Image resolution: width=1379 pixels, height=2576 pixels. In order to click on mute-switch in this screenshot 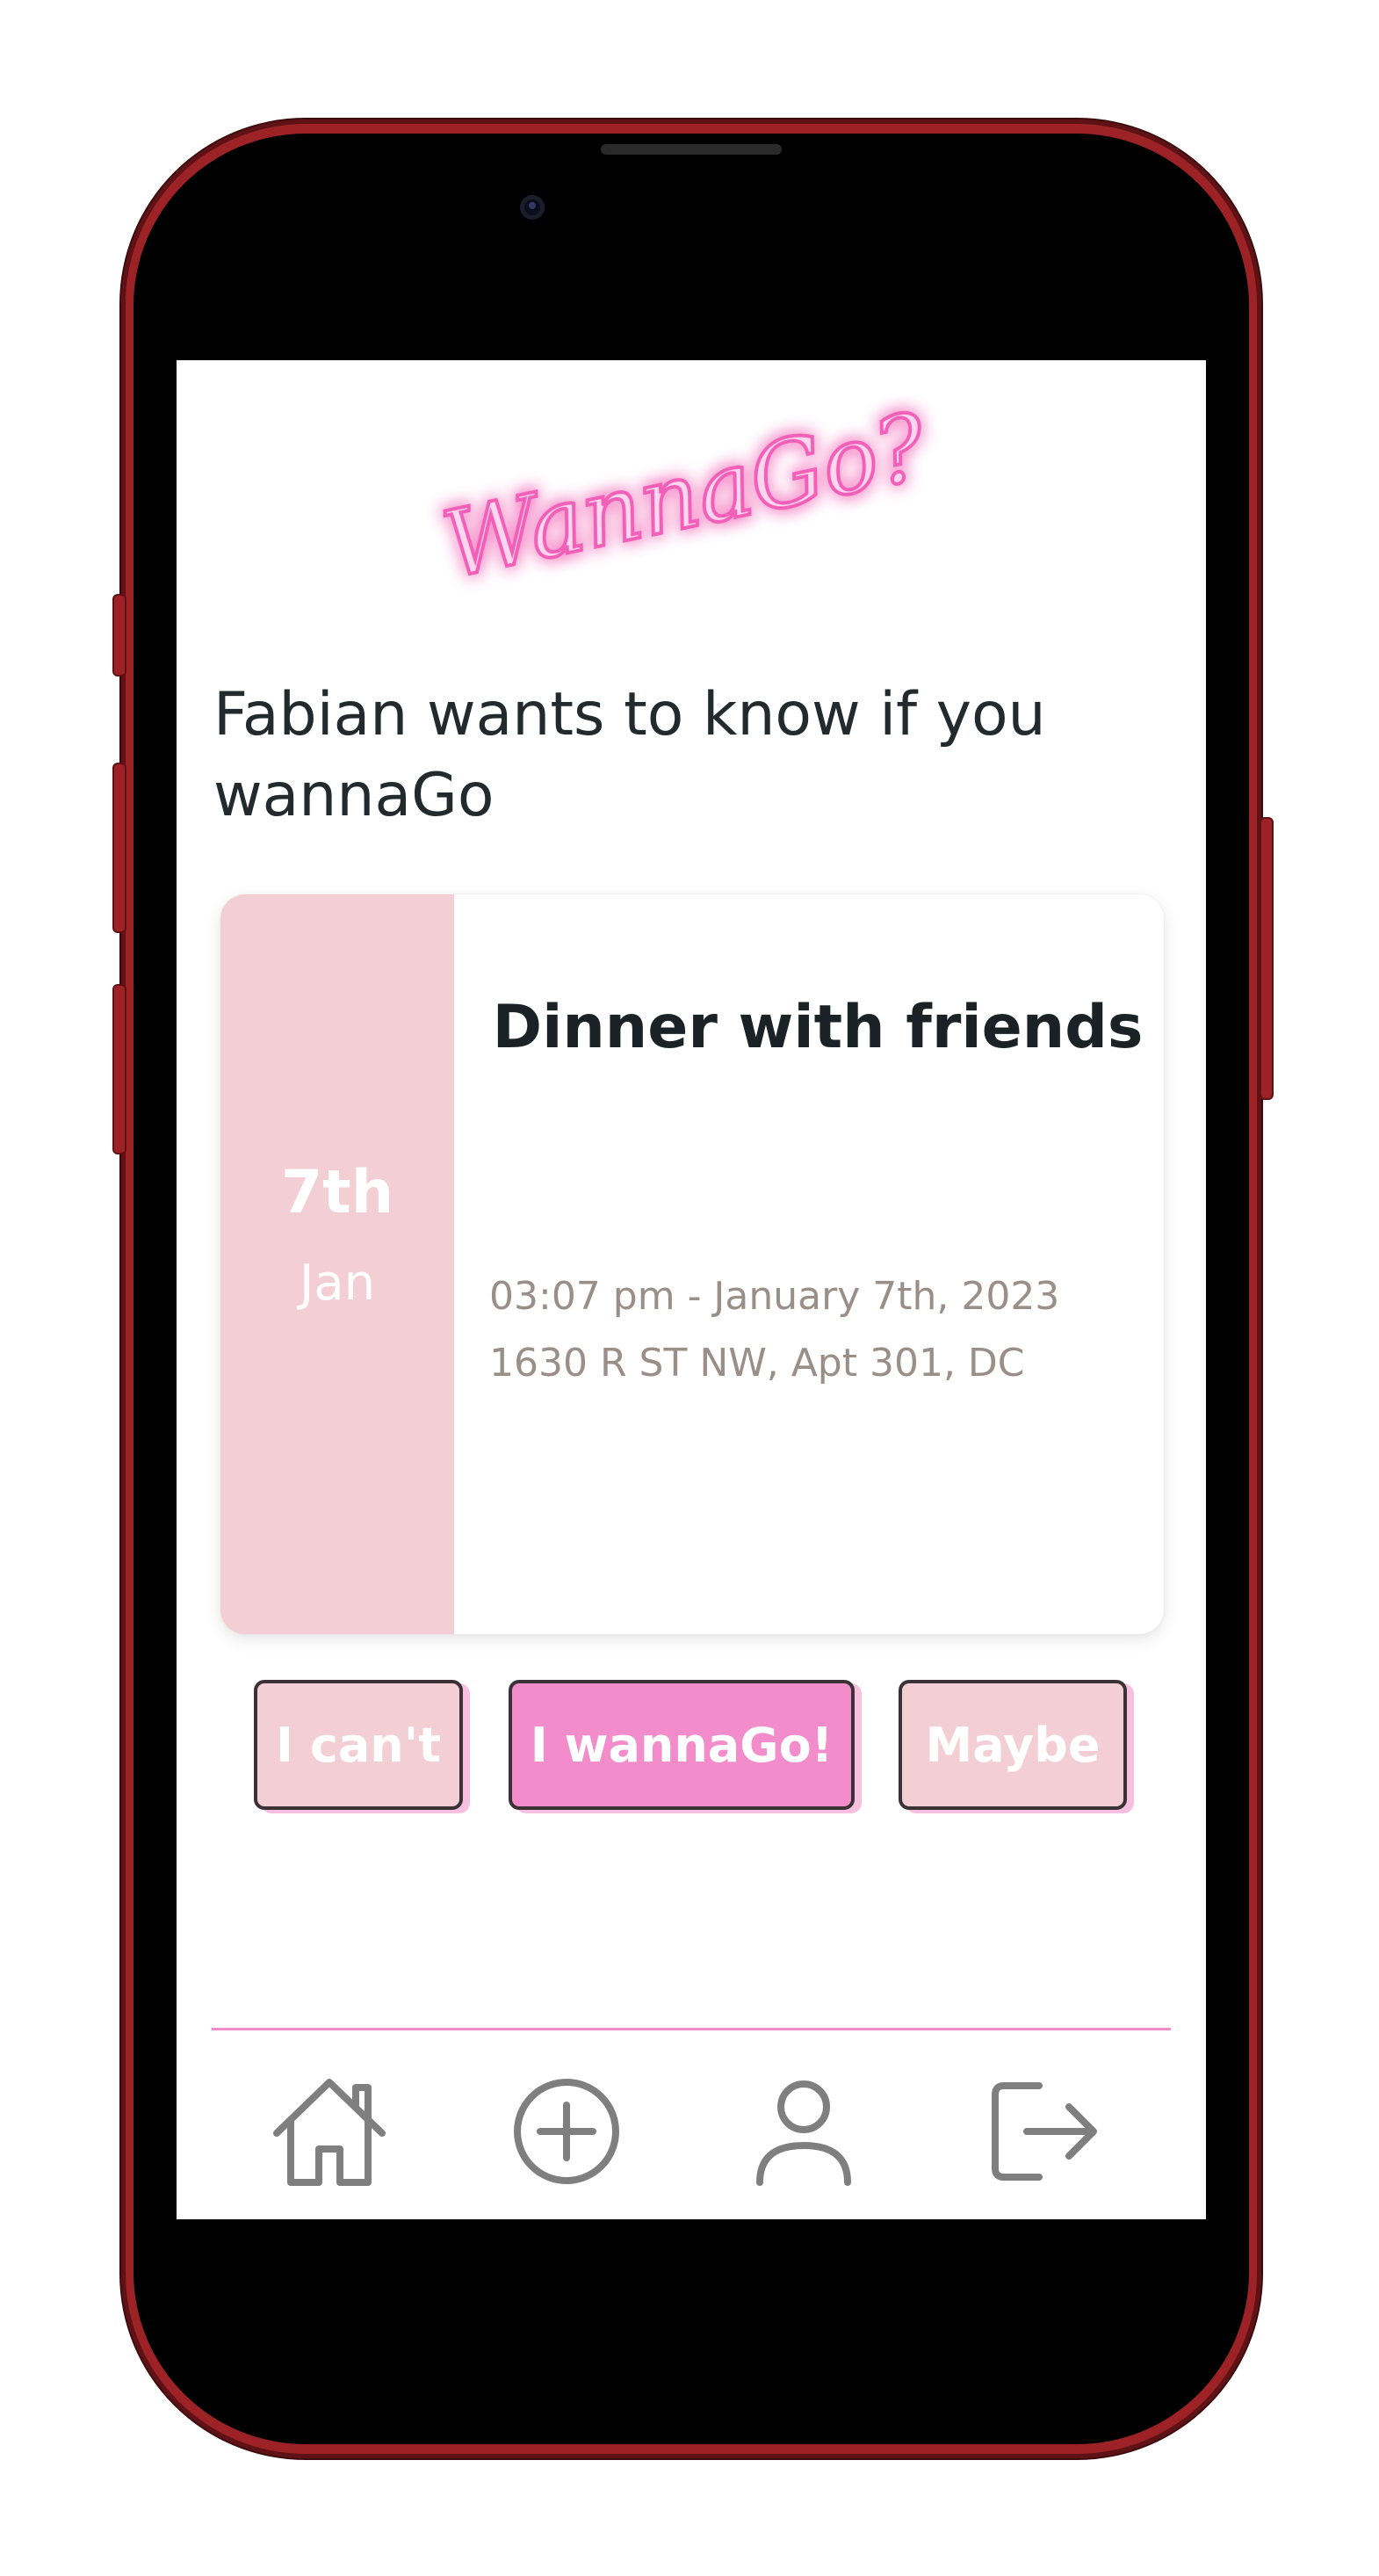, I will do `click(119, 635)`.